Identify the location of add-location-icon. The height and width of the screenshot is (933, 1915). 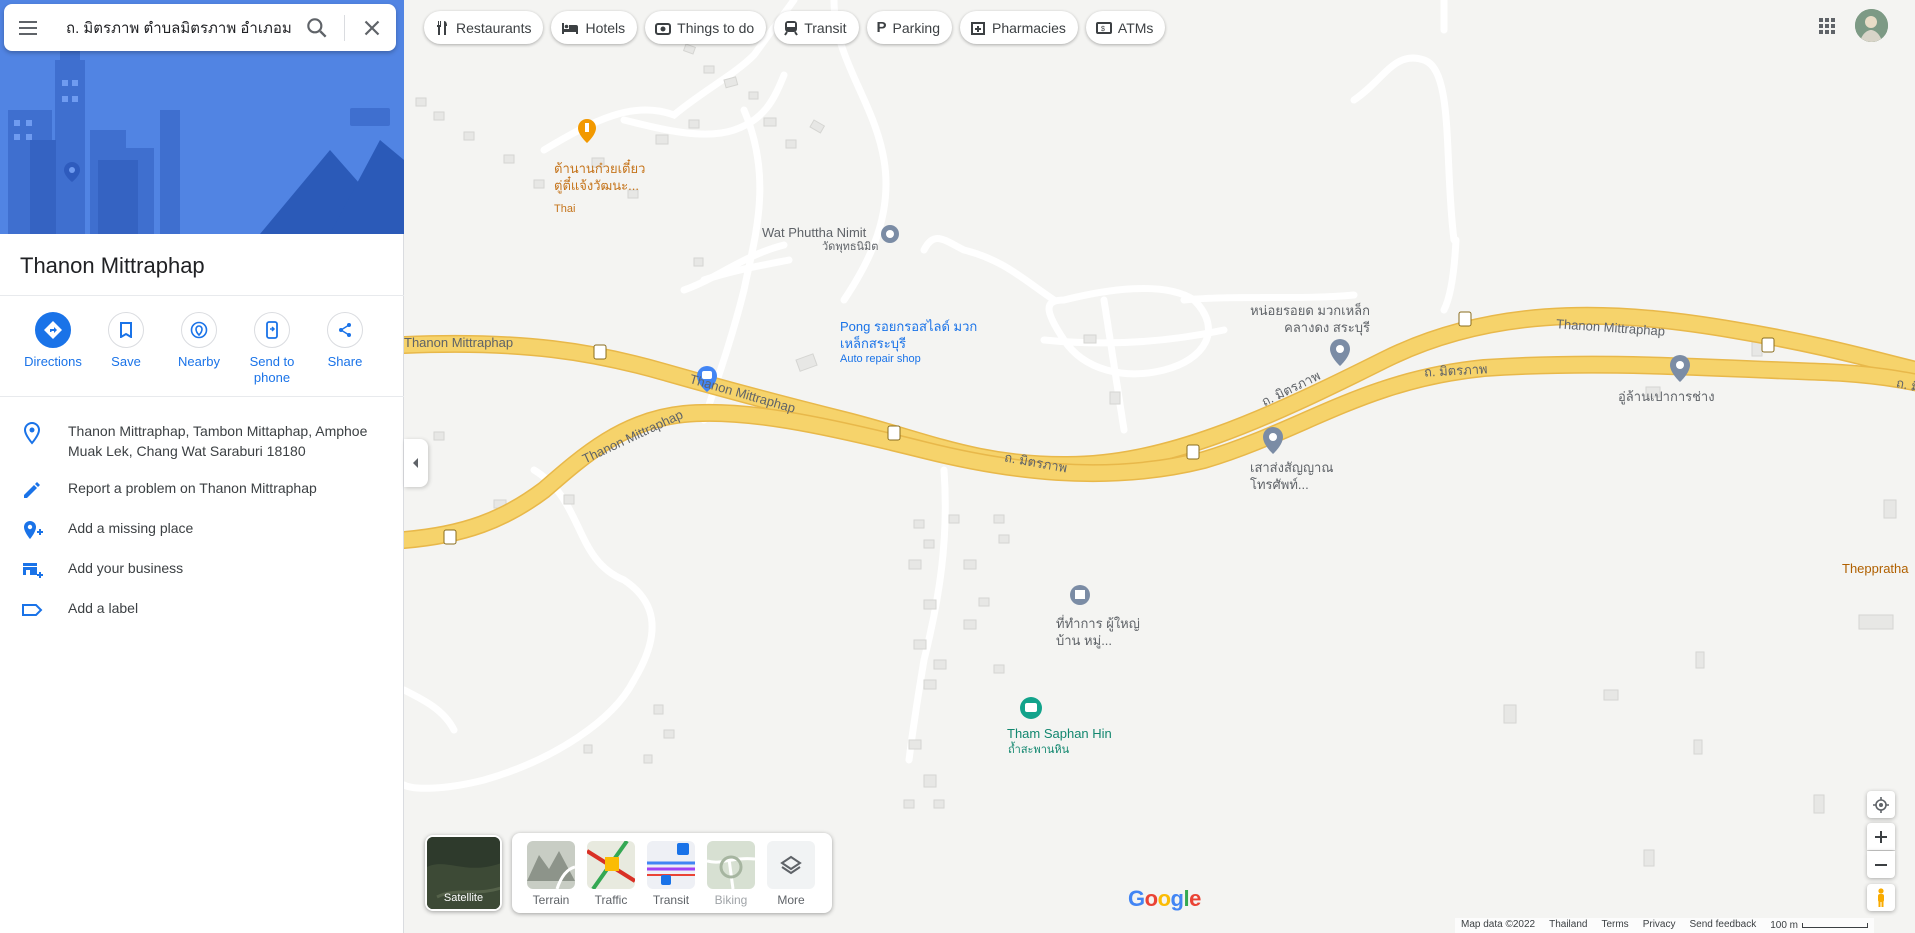
(33, 530).